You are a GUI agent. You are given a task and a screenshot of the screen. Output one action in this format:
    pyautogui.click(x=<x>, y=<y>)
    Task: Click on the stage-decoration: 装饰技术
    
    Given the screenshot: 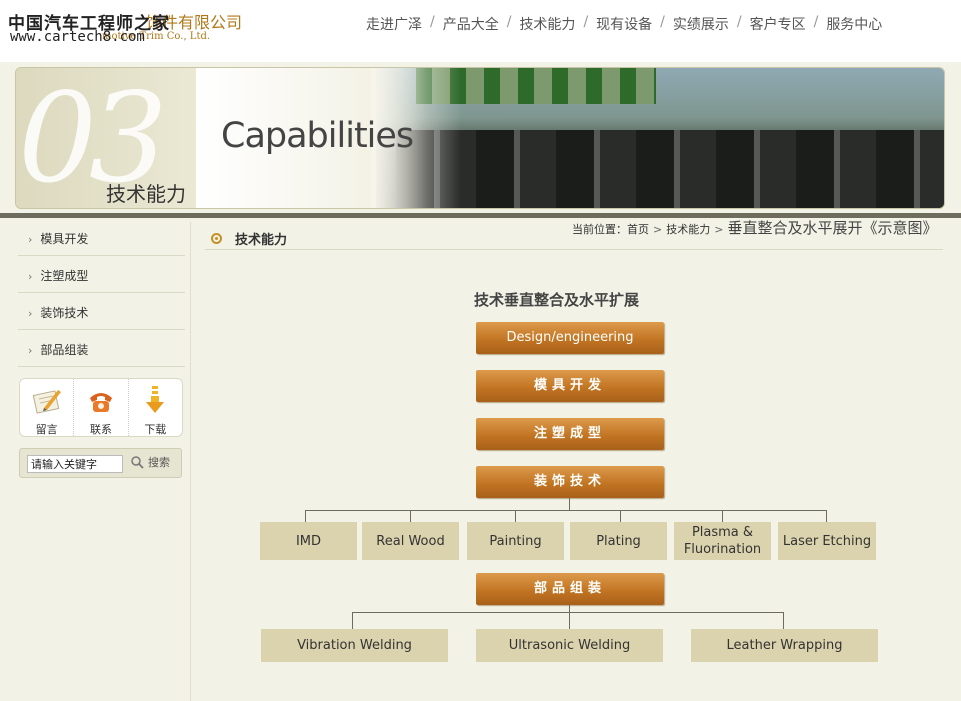 What is the action you would take?
    pyautogui.click(x=570, y=482)
    